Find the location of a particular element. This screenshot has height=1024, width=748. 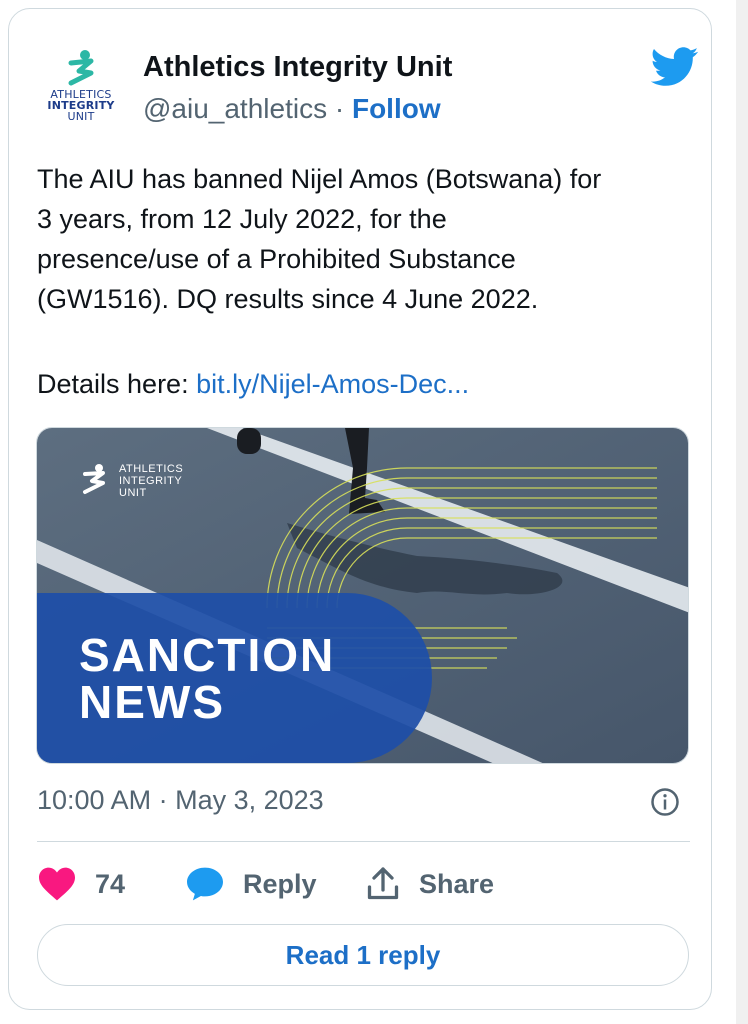

headline-news: NEWS is located at coordinates (152, 702).